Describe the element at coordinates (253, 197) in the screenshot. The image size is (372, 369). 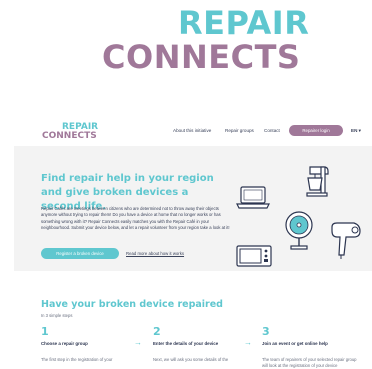
I see `laptop-icon` at that location.